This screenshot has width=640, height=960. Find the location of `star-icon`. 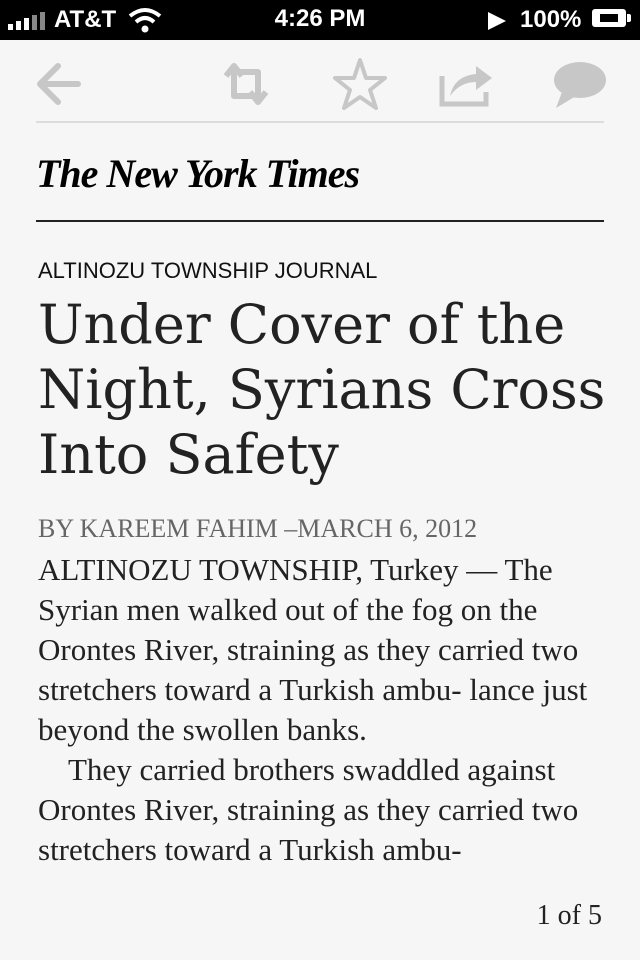

star-icon is located at coordinates (360, 84).